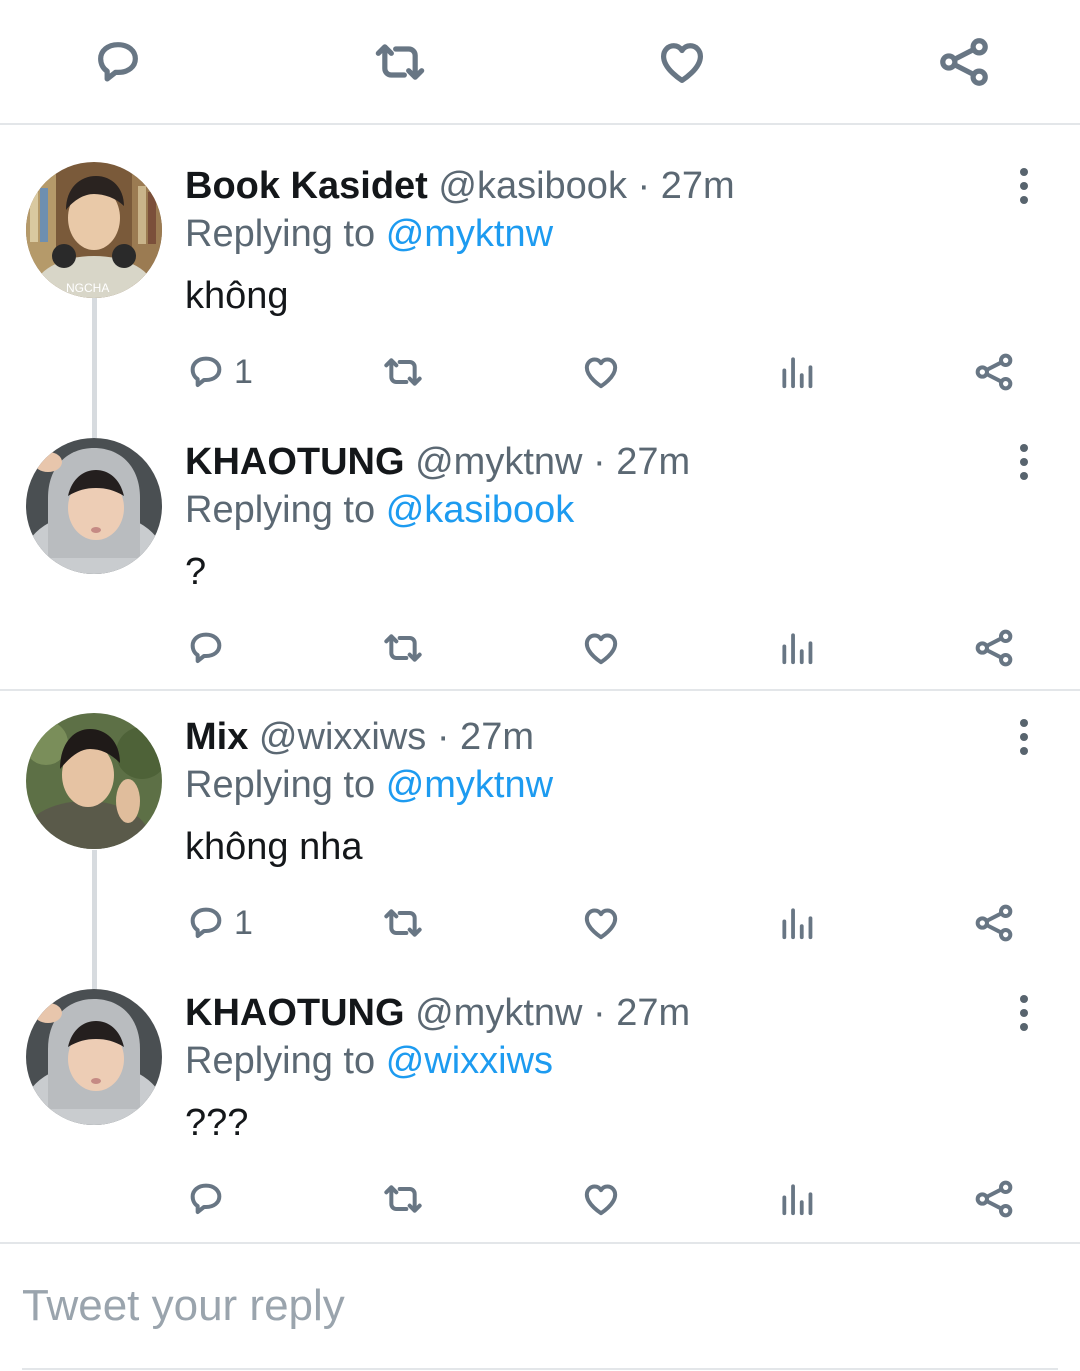 The height and width of the screenshot is (1371, 1080). I want to click on mention-link: @kasibook, so click(480, 510).